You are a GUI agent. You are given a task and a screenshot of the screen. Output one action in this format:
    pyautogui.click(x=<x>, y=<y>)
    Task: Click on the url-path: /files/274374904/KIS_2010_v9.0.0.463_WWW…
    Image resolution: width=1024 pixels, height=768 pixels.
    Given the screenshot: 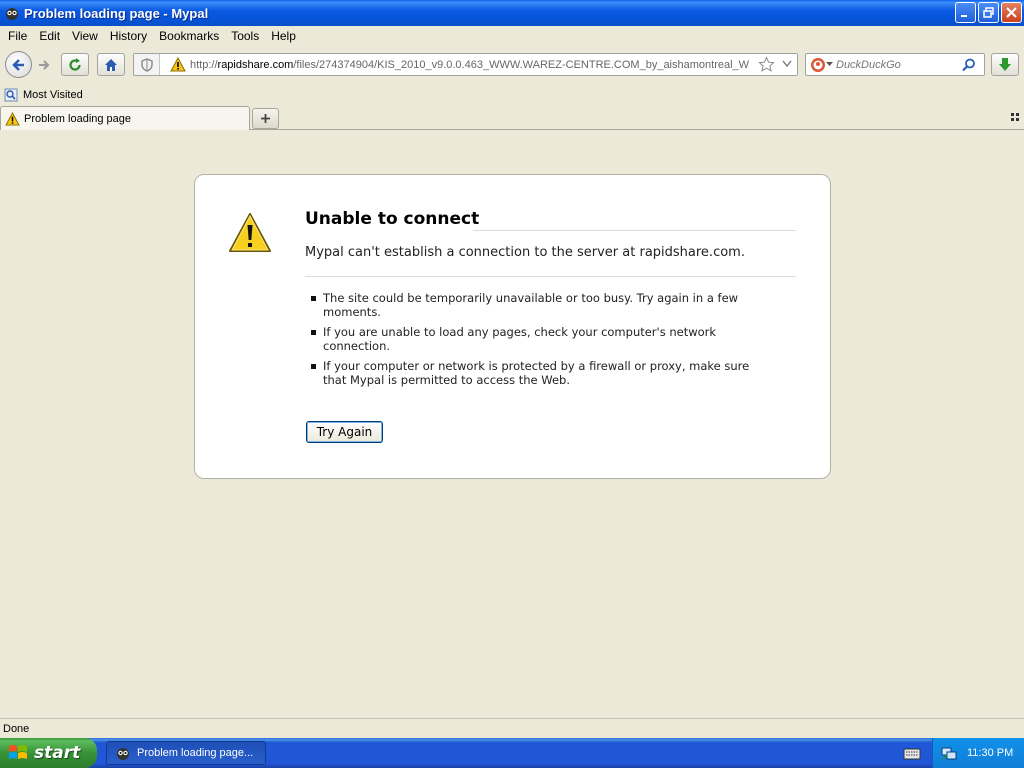 What is the action you would take?
    pyautogui.click(x=521, y=64)
    